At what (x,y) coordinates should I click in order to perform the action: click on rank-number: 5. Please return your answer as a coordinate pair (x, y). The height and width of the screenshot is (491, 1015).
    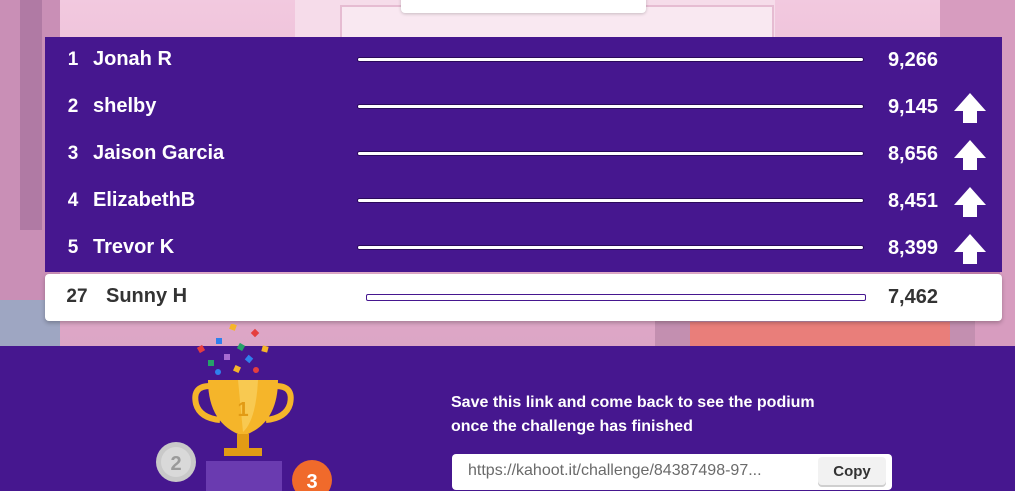
    Looking at the image, I should click on (73, 247).